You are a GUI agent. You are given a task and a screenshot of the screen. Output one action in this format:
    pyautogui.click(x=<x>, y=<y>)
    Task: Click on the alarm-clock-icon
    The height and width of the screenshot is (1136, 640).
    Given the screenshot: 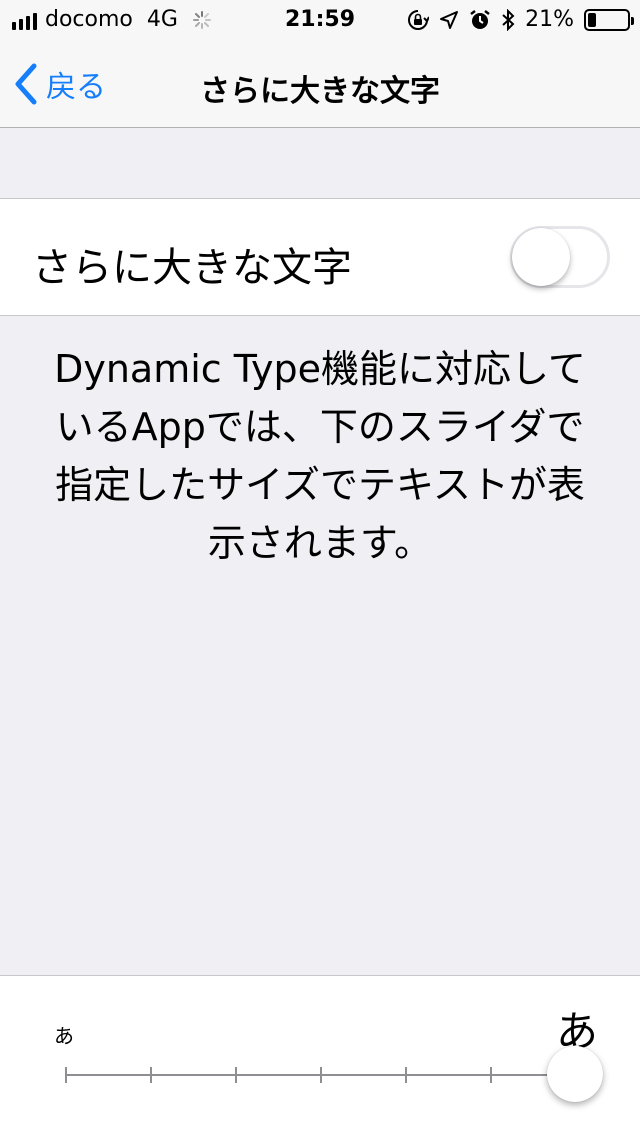 What is the action you would take?
    pyautogui.click(x=480, y=19)
    